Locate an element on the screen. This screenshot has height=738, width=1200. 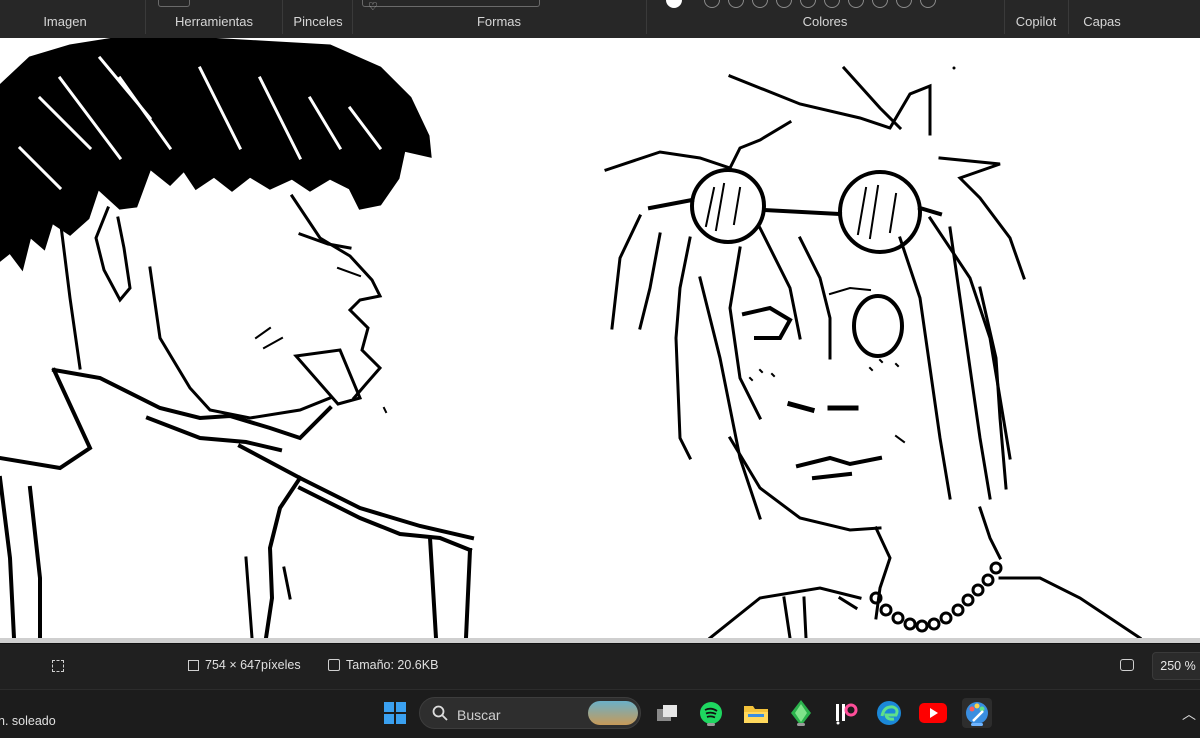
search-placeholder: Buscar is located at coordinates (479, 715).